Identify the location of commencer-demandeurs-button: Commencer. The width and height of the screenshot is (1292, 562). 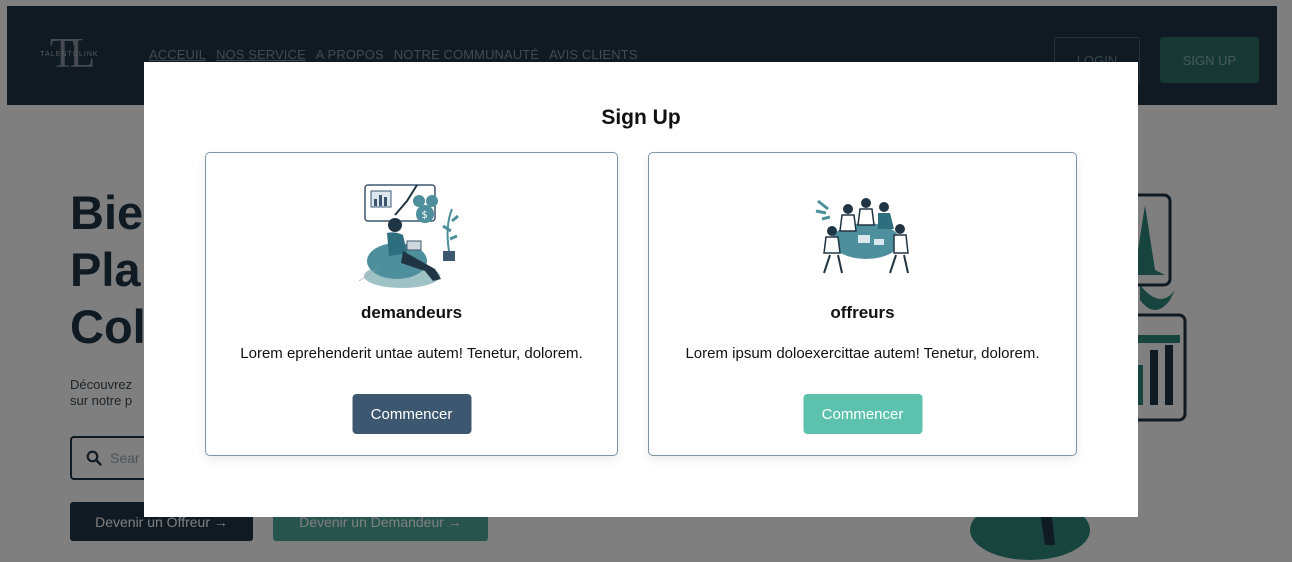
(411, 414).